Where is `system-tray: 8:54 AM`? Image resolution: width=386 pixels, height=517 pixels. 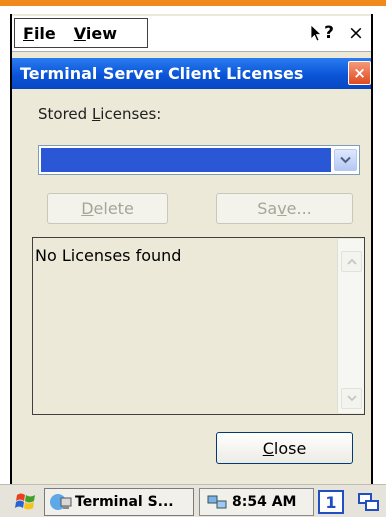 system-tray: 8:54 AM is located at coordinates (256, 502).